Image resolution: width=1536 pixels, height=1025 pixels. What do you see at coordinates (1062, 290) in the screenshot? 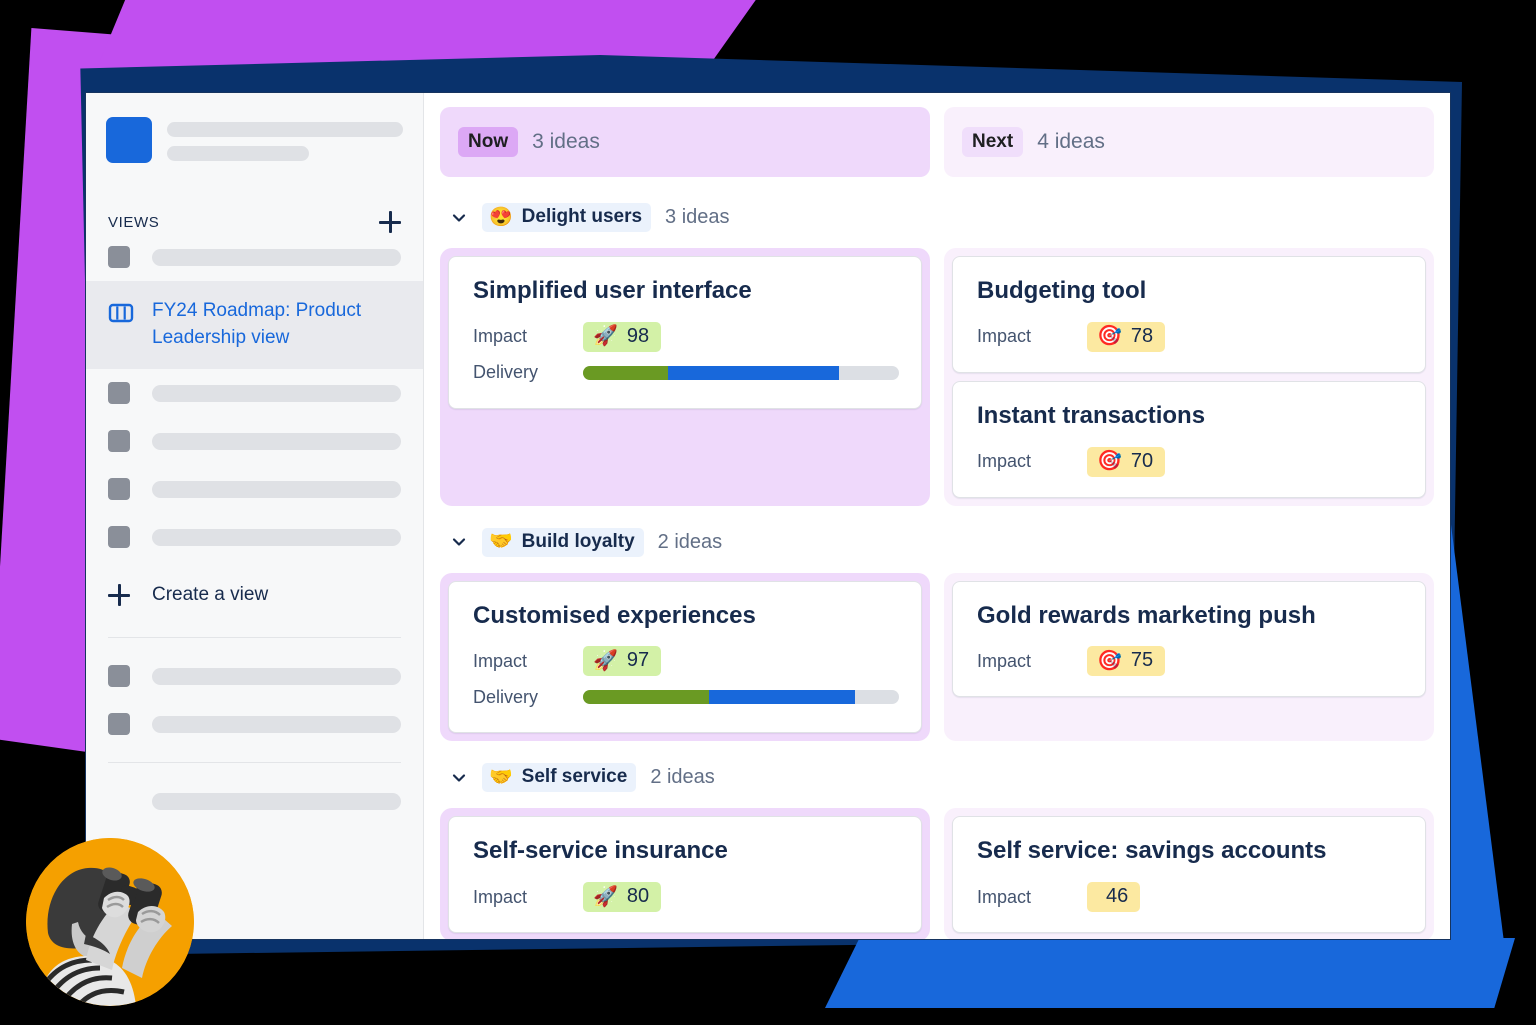
I see `idea-card-title: Budgeting tool` at bounding box center [1062, 290].